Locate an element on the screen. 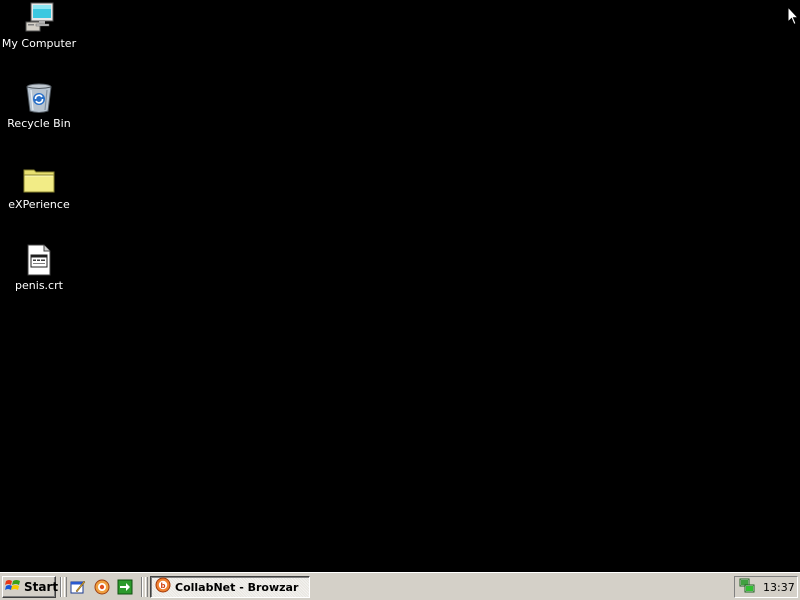 The width and height of the screenshot is (800, 600). quick-launch-grip is located at coordinates (65, 587).